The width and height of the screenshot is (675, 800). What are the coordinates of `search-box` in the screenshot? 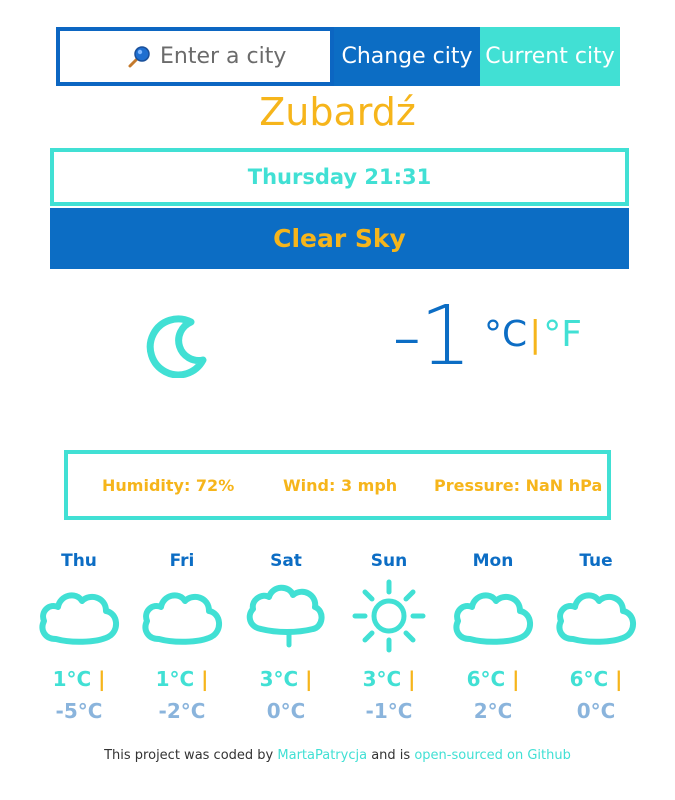 It's located at (195, 56).